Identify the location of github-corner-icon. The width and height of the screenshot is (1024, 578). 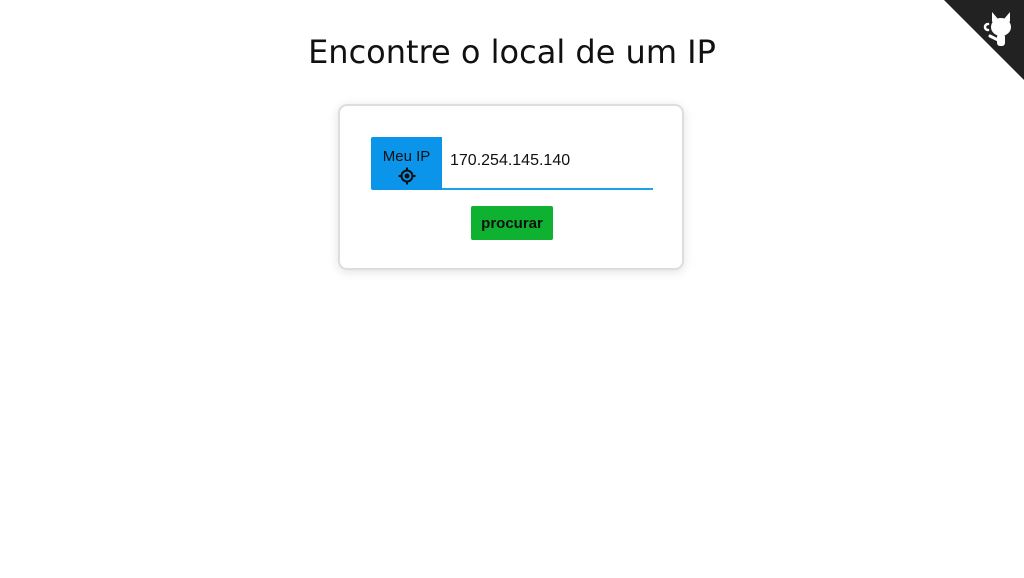
(984, 40).